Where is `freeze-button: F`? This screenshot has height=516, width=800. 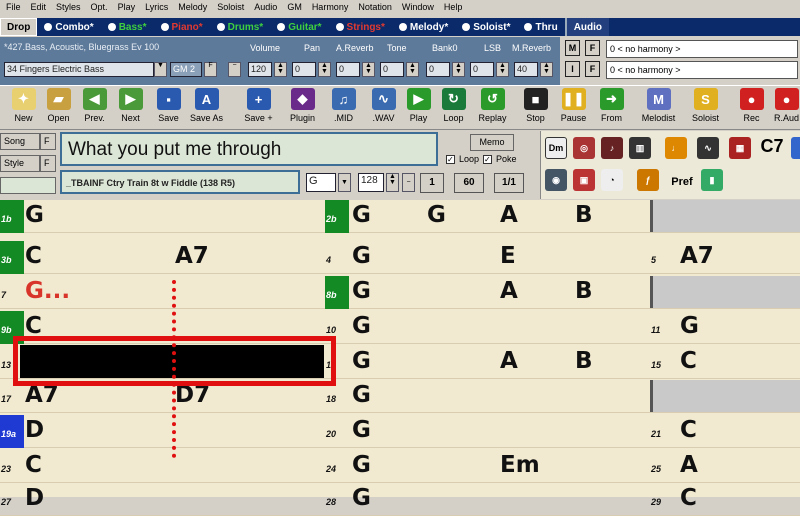 freeze-button: F is located at coordinates (592, 48).